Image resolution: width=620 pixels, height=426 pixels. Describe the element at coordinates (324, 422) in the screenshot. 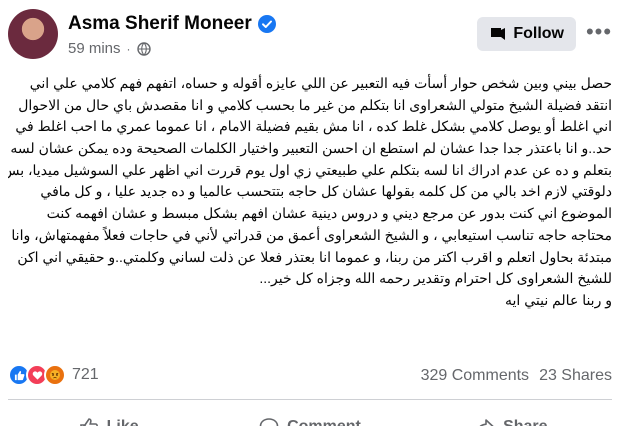

I see `comment-label: Comment` at that location.